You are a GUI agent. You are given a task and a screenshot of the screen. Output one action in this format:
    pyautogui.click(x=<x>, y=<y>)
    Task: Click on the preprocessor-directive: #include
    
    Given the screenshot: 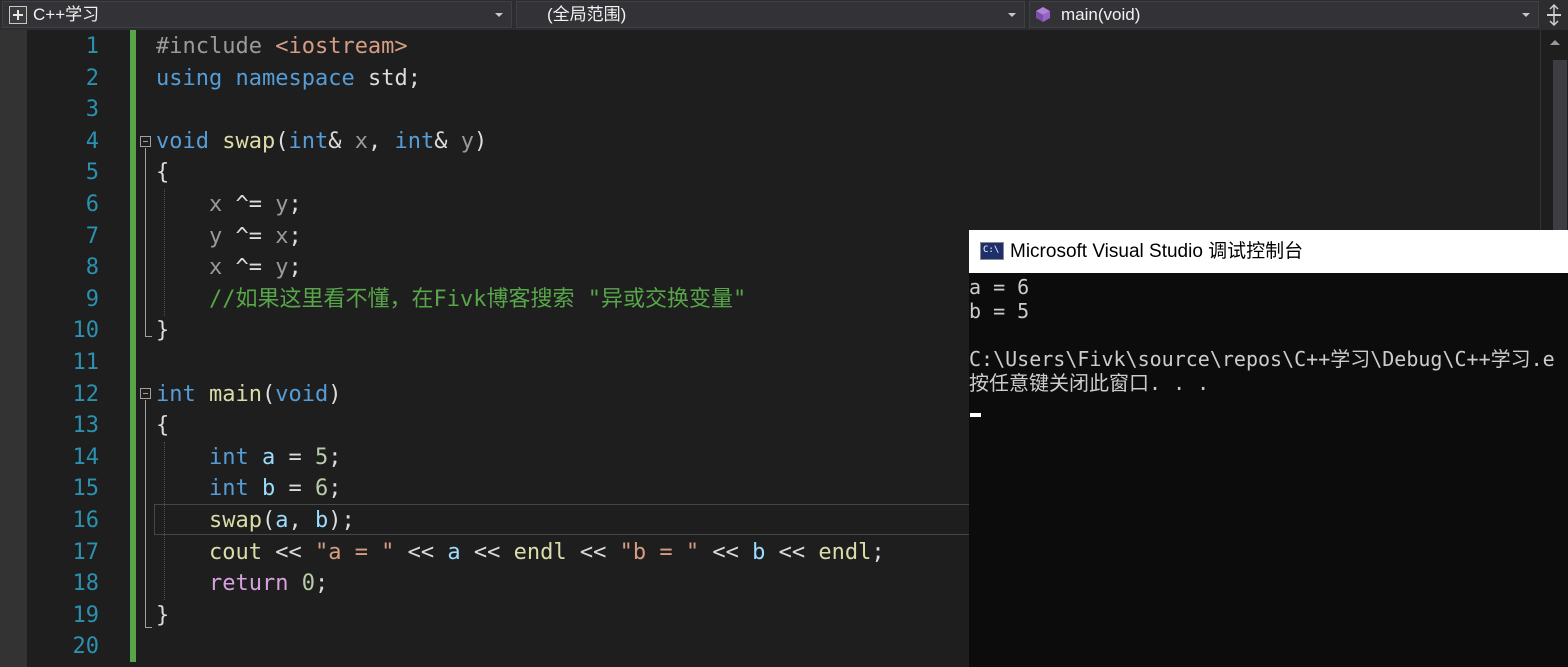 What is the action you would take?
    pyautogui.click(x=209, y=46)
    